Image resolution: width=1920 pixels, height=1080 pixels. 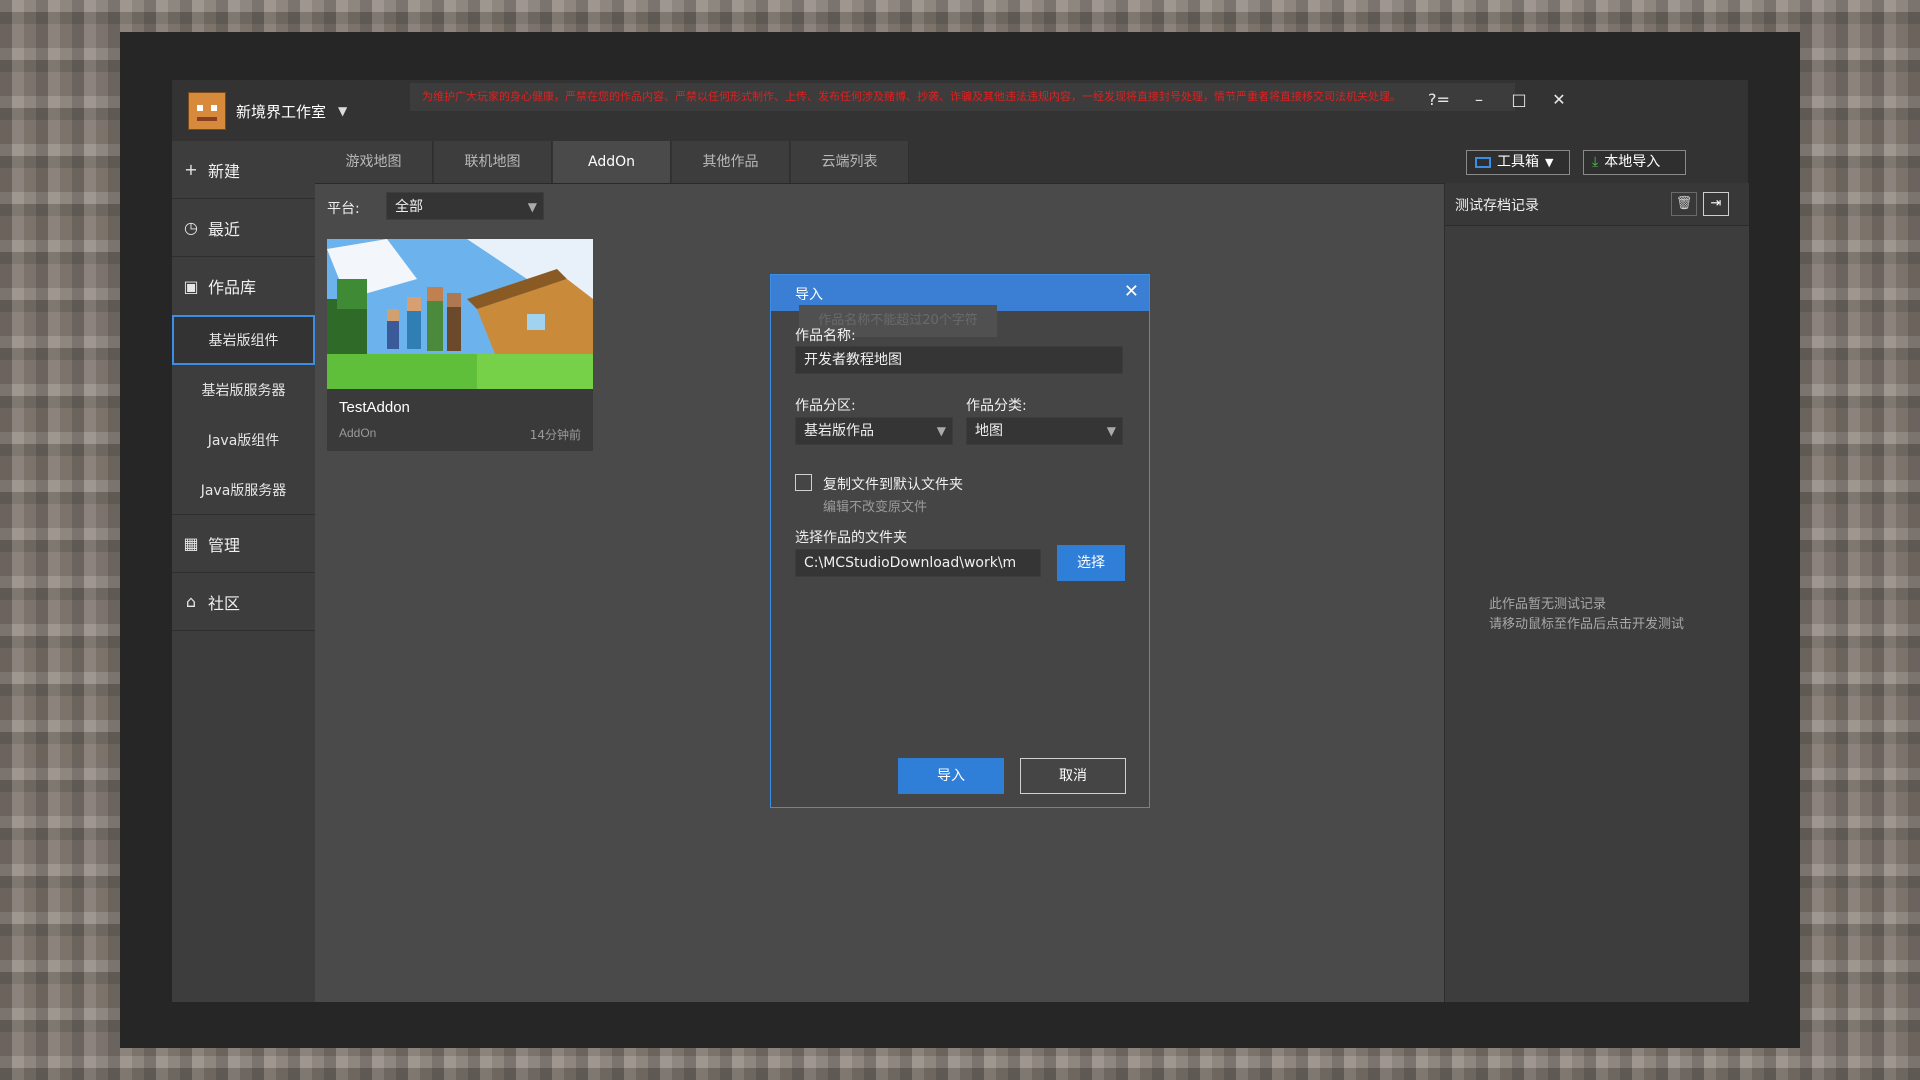 What do you see at coordinates (243, 490) in the screenshot?
I see `sidebar-item-java-server: Java版服务器` at bounding box center [243, 490].